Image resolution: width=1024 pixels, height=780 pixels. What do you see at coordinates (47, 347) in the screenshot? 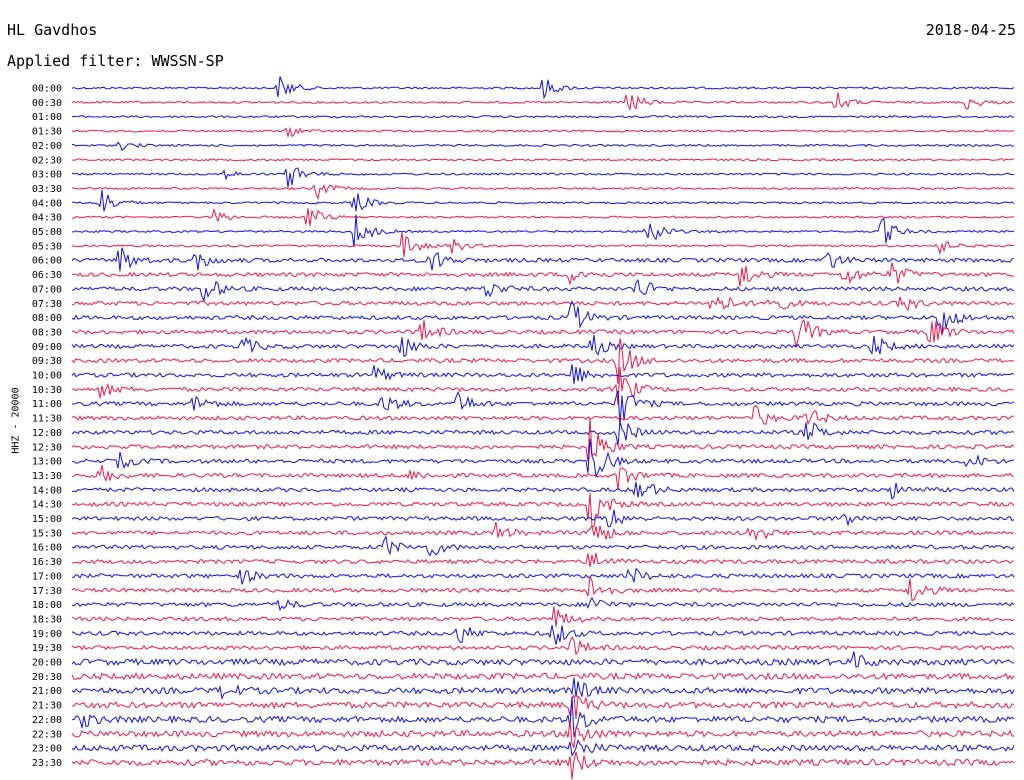
I see `row-time-label: 09:00` at bounding box center [47, 347].